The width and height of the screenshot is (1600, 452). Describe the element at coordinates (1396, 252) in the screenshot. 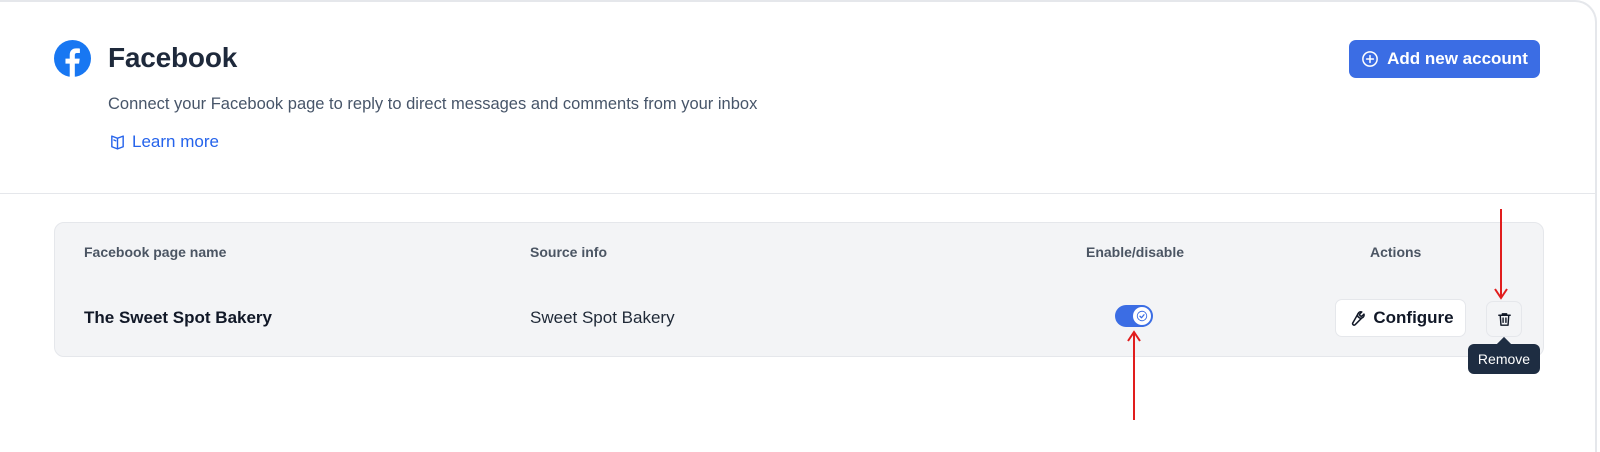

I see `column-header-actions: Actions` at that location.